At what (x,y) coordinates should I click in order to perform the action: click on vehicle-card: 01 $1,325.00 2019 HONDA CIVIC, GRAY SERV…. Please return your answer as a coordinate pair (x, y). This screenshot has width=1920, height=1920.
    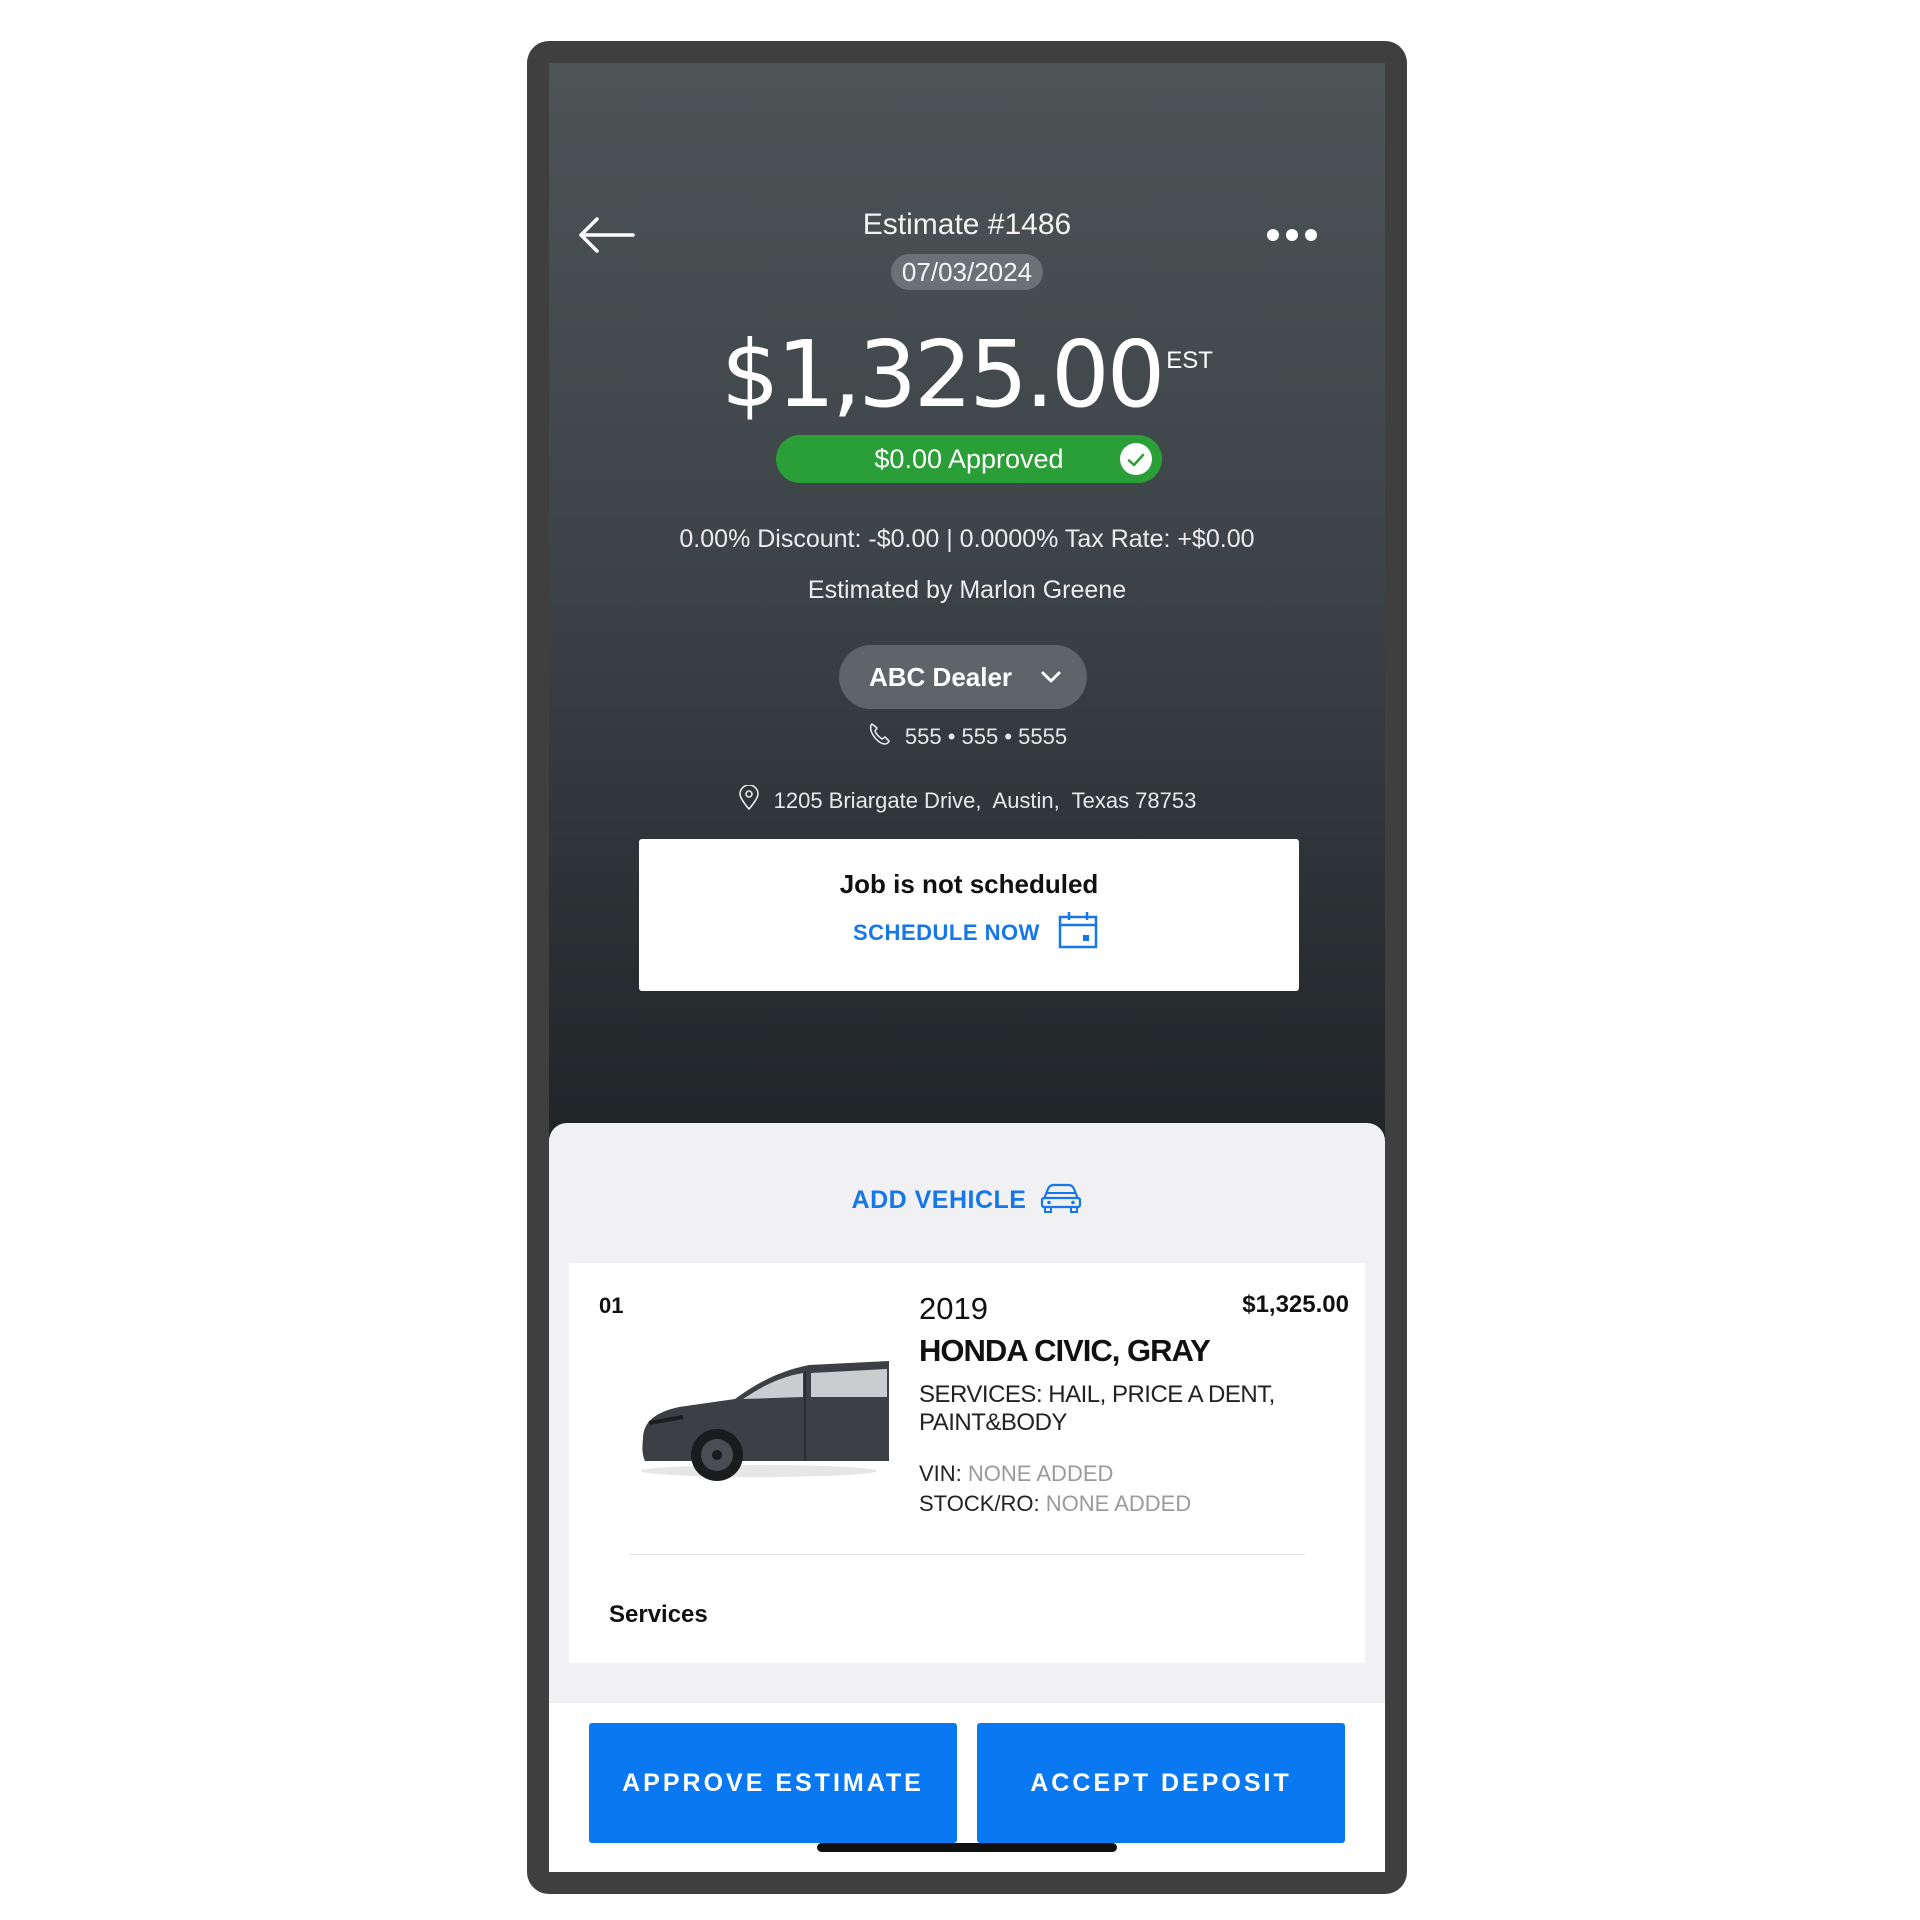
    Looking at the image, I should click on (967, 1463).